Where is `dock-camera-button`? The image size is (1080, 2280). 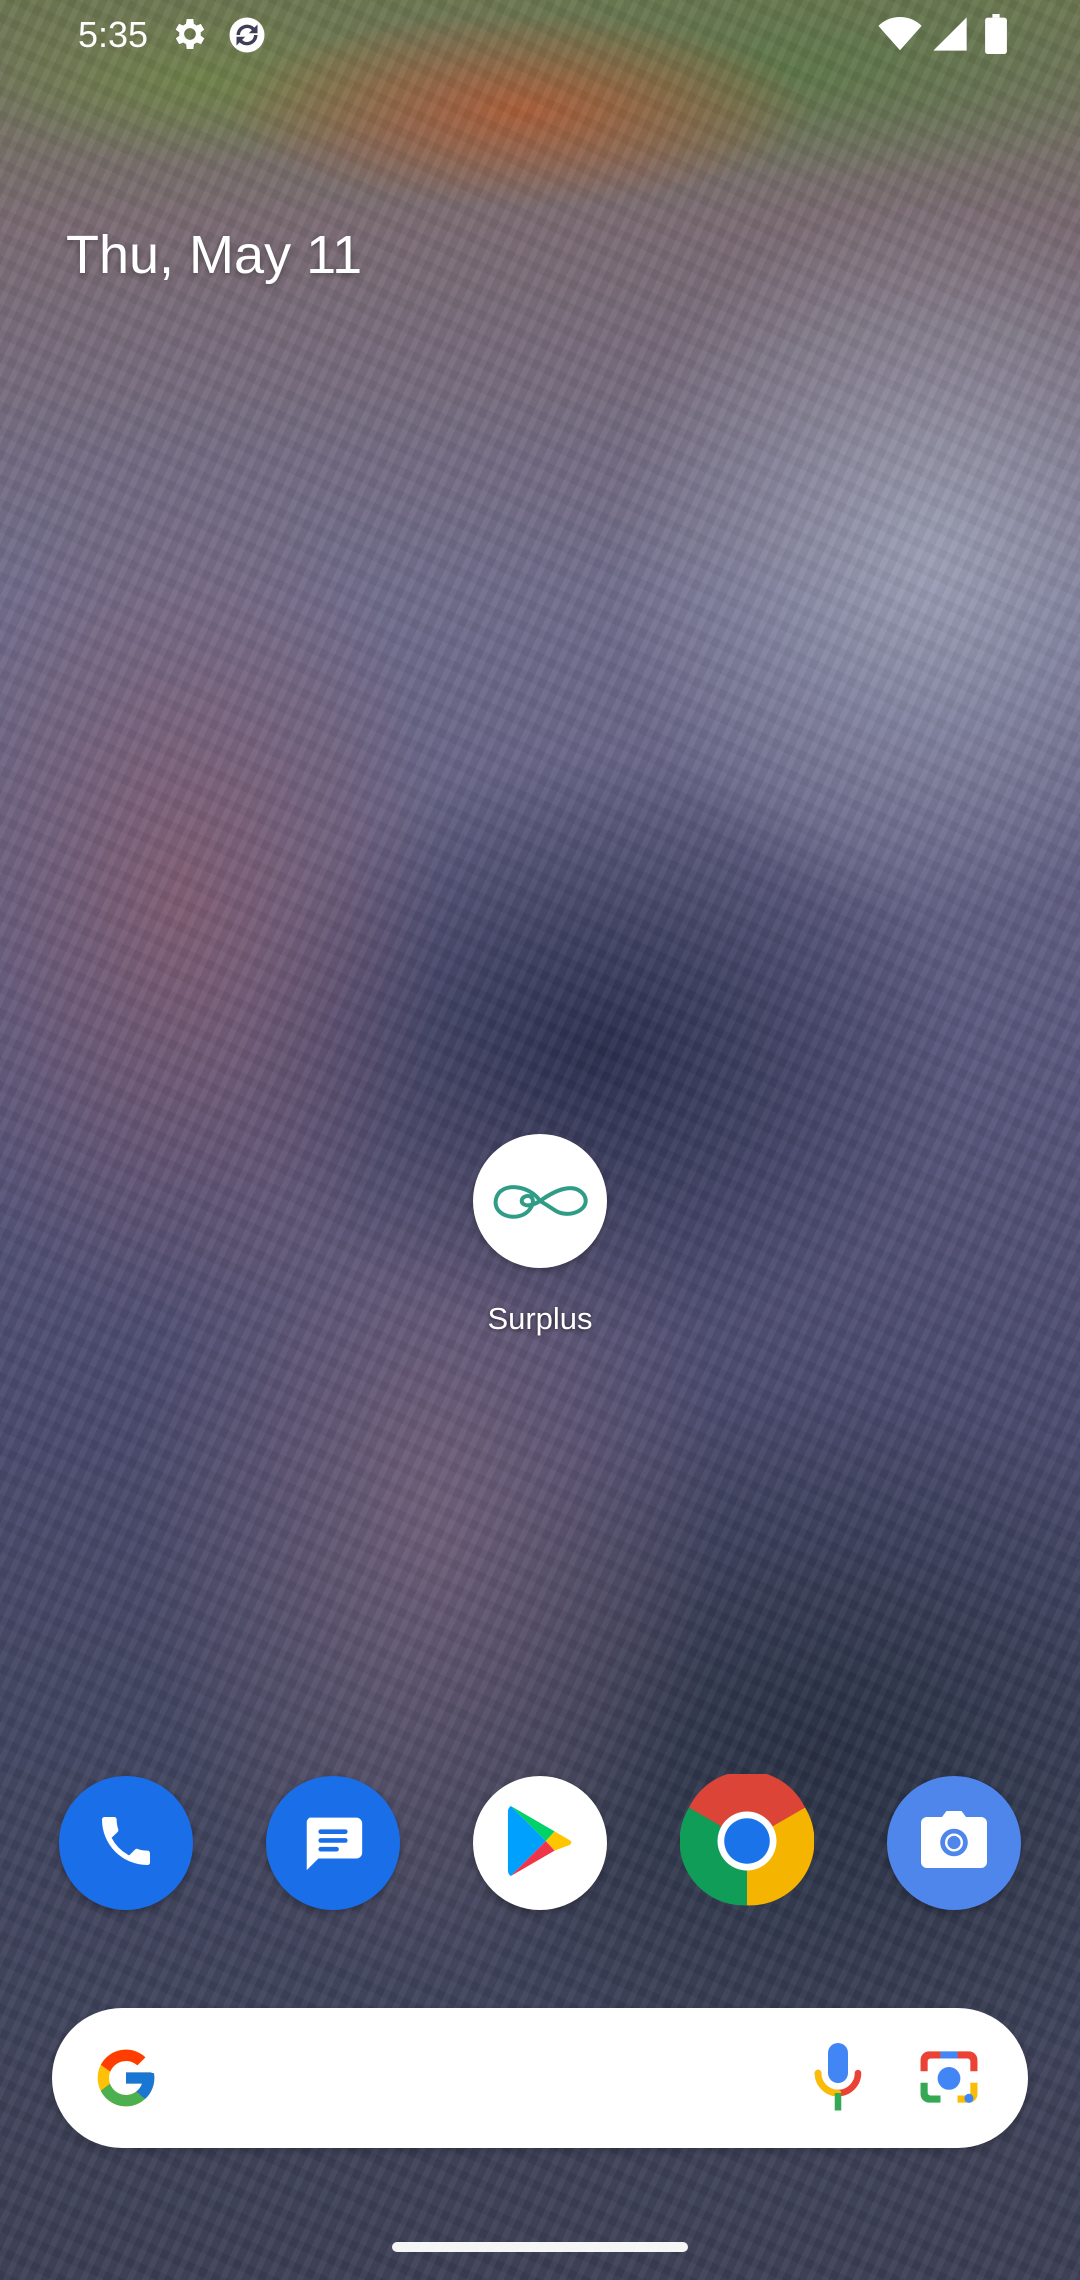
dock-camera-button is located at coordinates (954, 1843).